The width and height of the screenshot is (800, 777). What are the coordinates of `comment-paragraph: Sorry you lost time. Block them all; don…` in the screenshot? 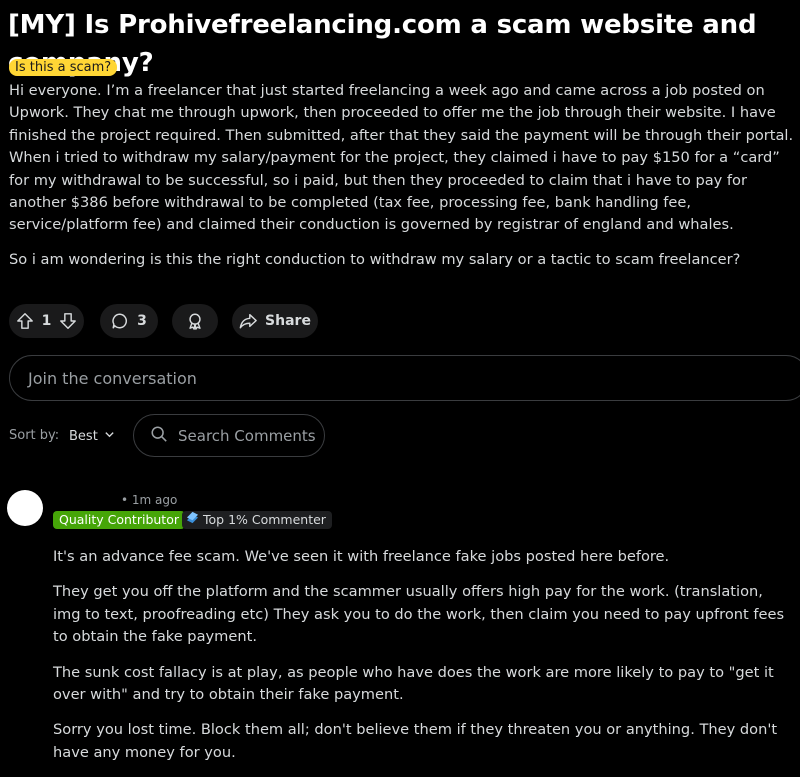 It's located at (415, 741).